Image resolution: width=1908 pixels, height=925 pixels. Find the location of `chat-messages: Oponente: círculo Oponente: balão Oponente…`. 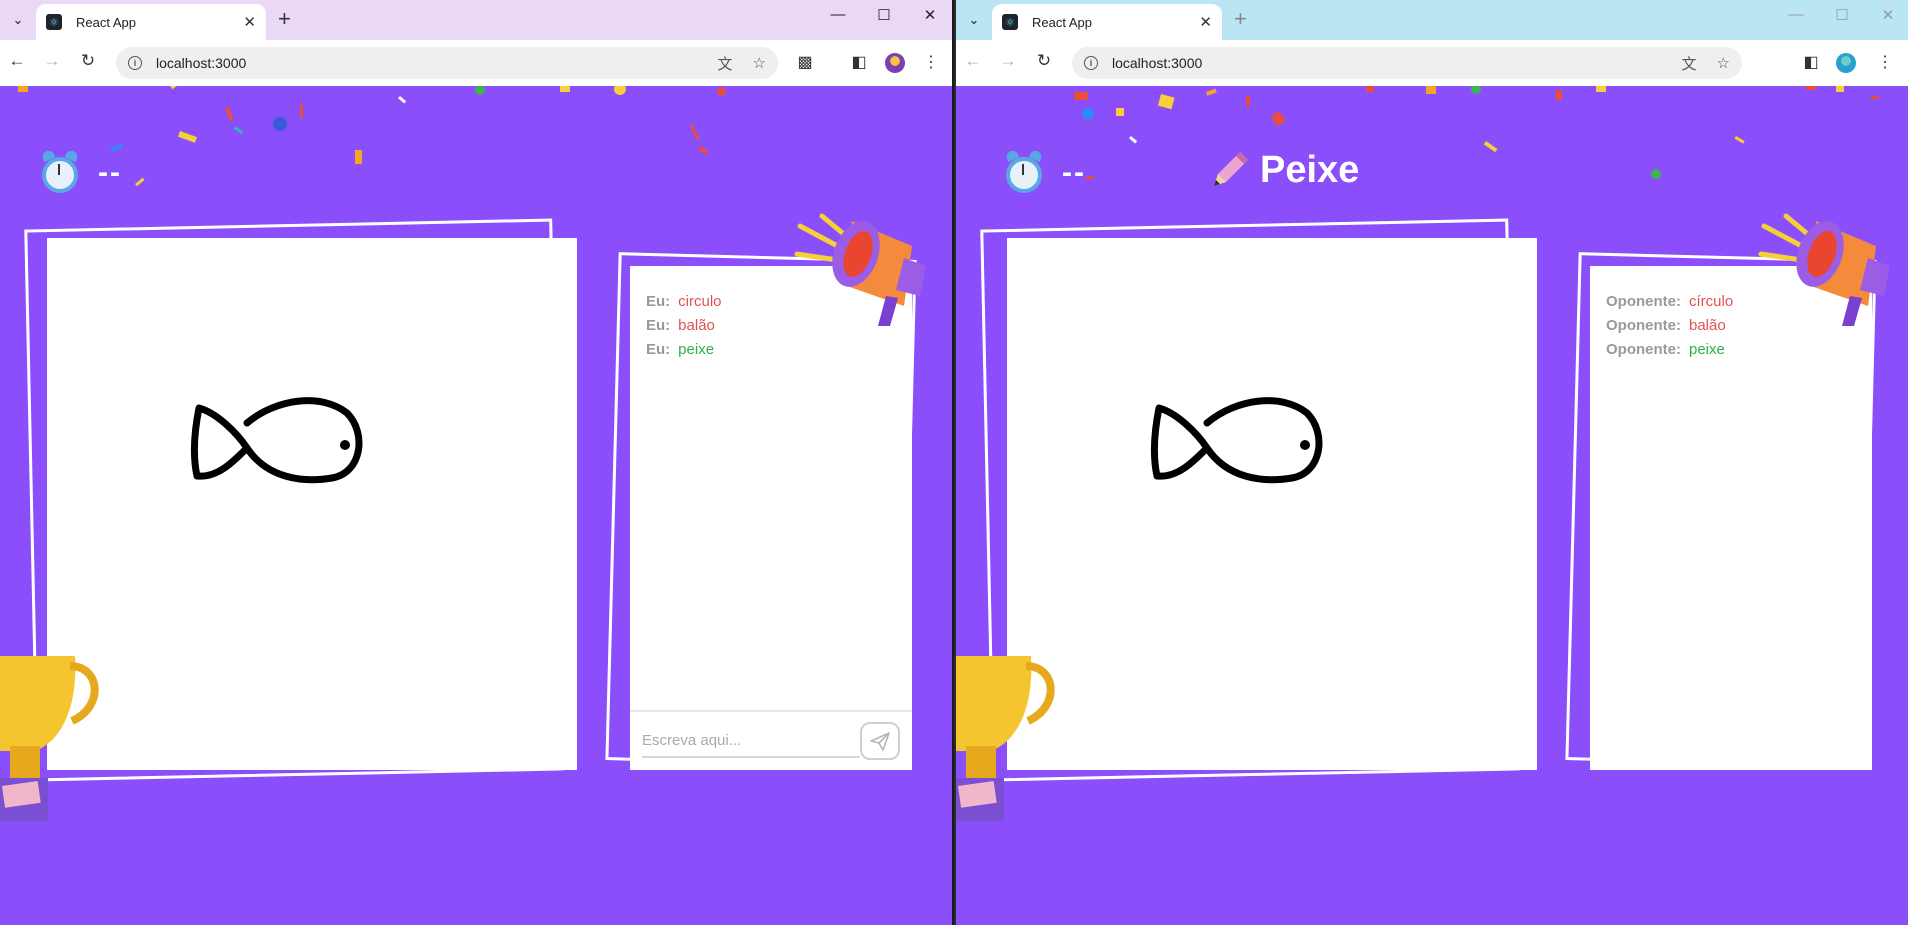

chat-messages: Oponente: círculo Oponente: balão Oponente… is located at coordinates (1669, 326).